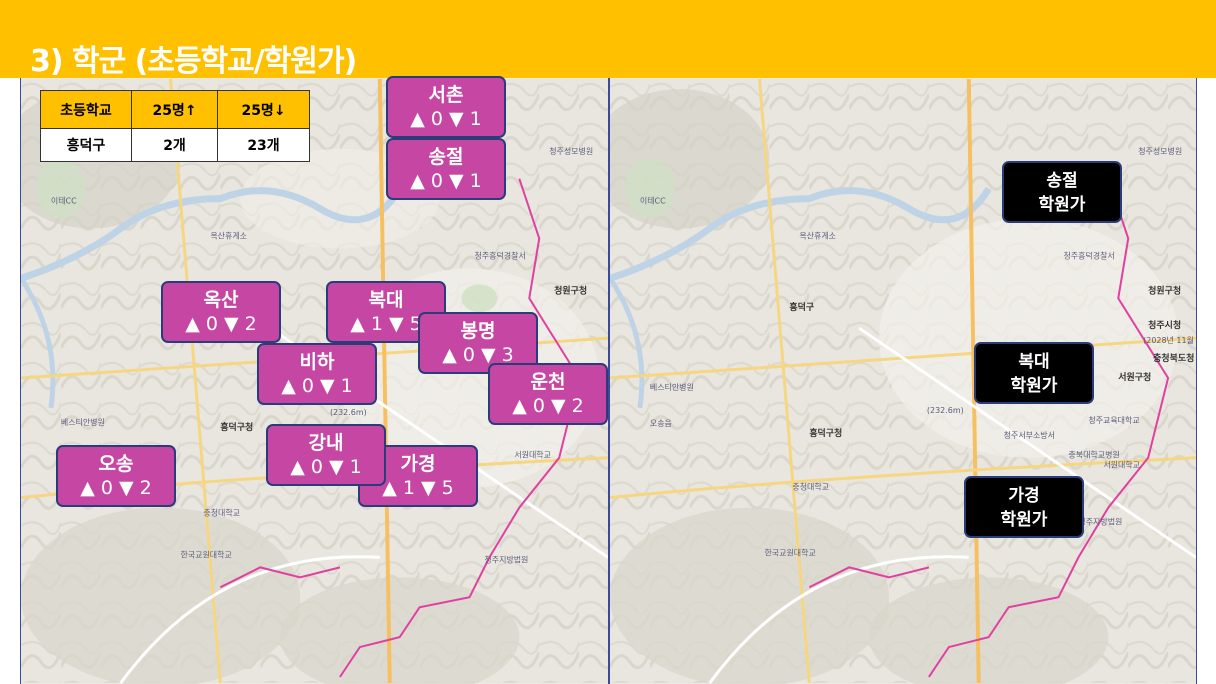 The height and width of the screenshot is (684, 1216). What do you see at coordinates (506, 559) in the screenshot?
I see `map-label-court: 청주지방법원` at bounding box center [506, 559].